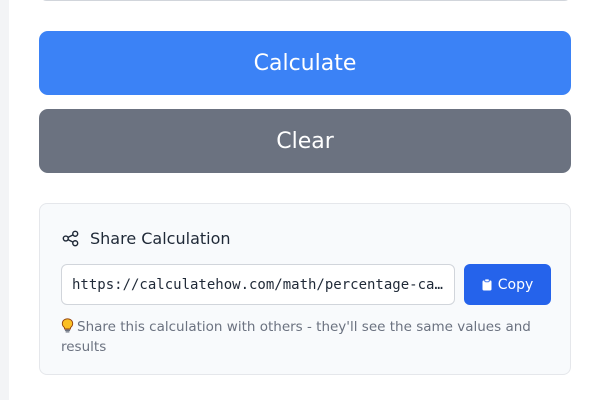 This screenshot has width=600, height=400. I want to click on copy-button: Copy, so click(507, 284).